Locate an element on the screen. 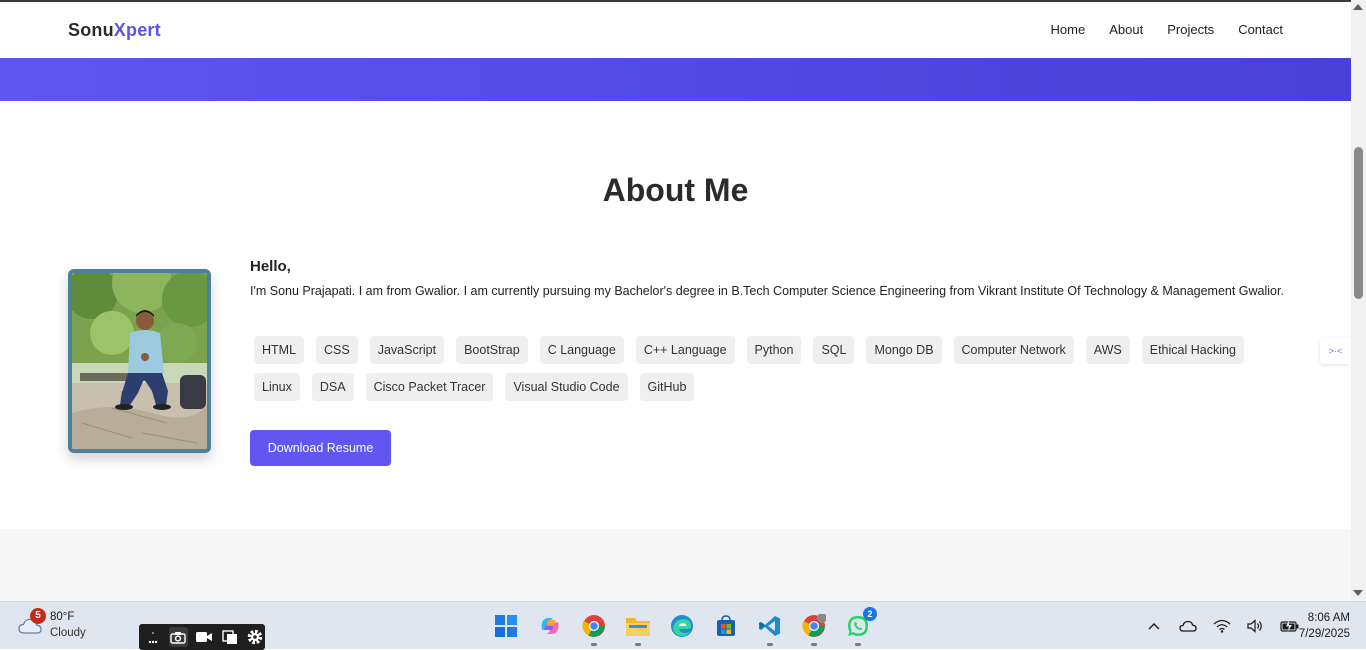 The height and width of the screenshot is (650, 1366). section-title: About Me is located at coordinates (675, 190).